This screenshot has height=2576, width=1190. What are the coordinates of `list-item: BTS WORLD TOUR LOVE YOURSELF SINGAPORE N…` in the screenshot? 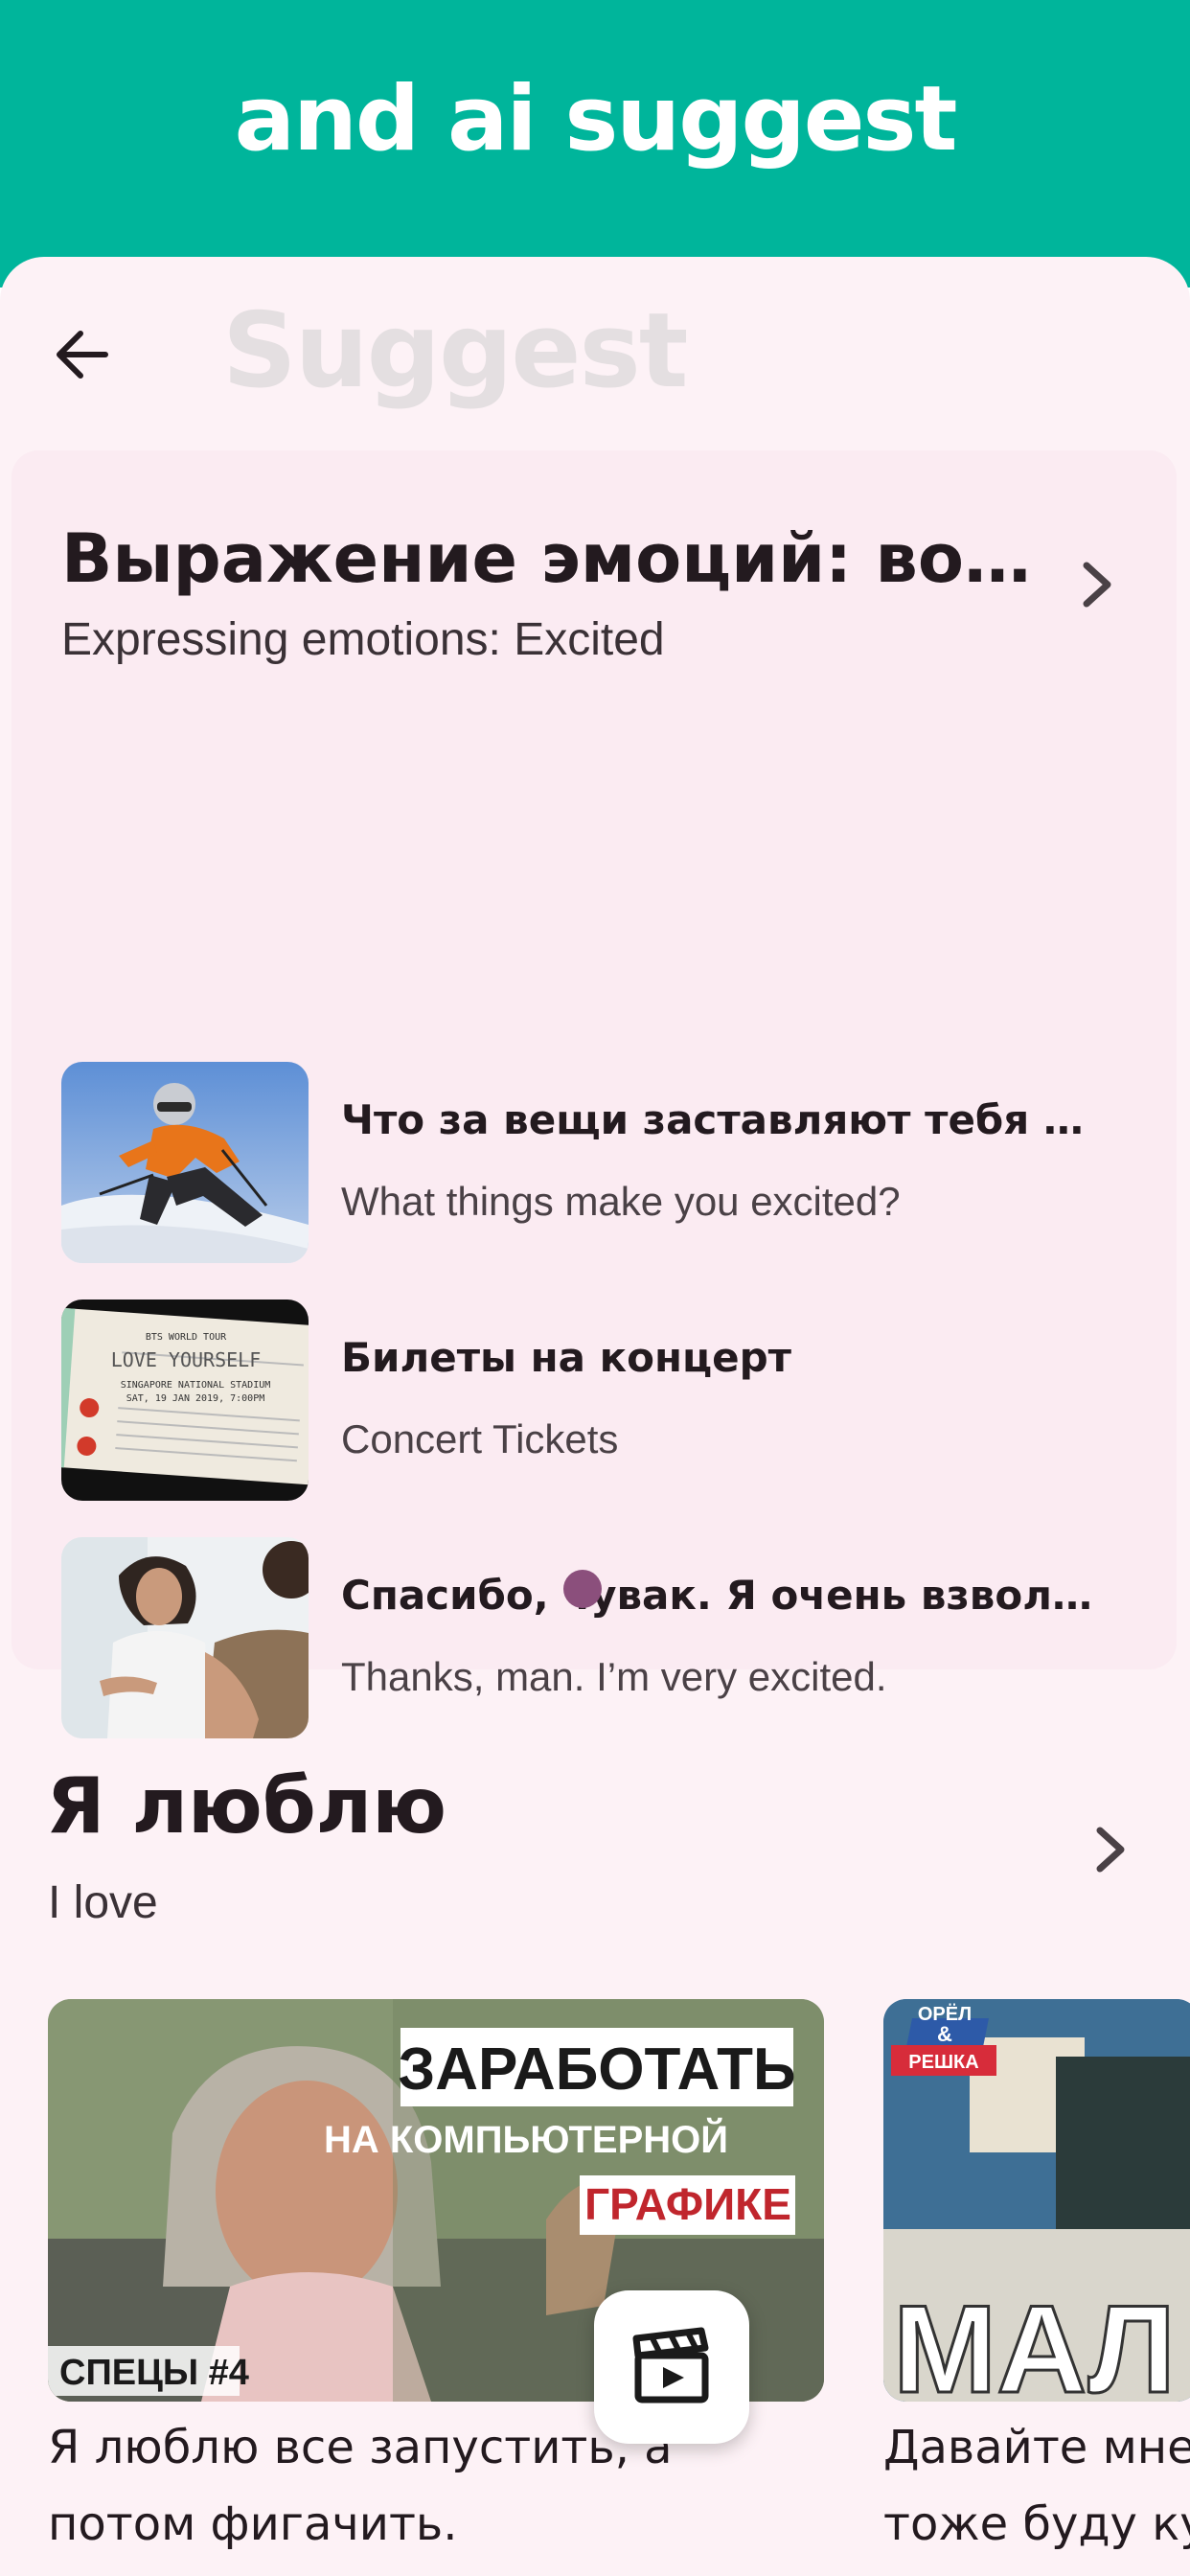 It's located at (598, 1400).